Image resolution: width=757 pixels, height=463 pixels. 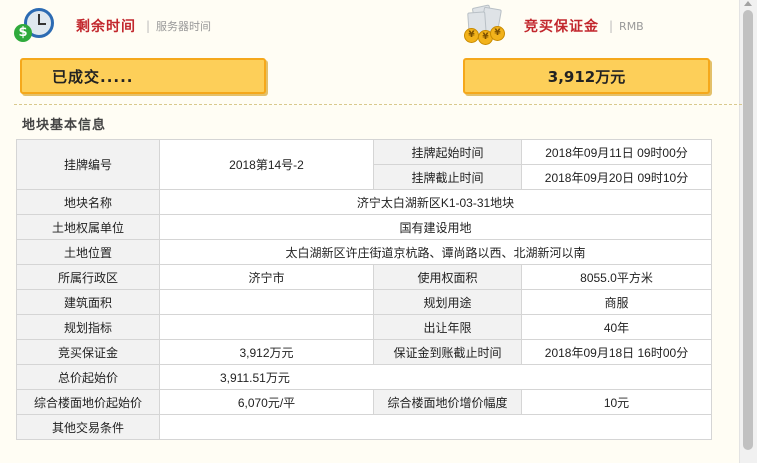 I want to click on term-label: 出让年限, so click(x=447, y=327).